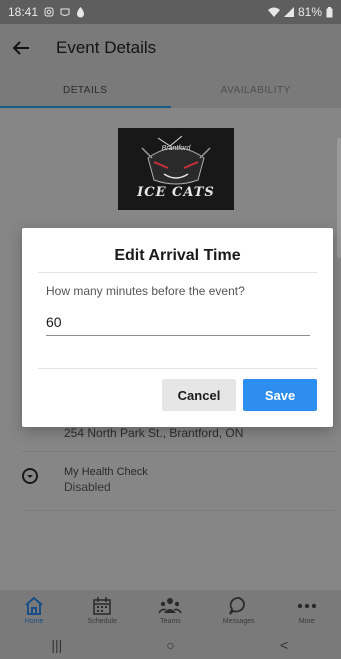 The height and width of the screenshot is (659, 341). I want to click on recents-button: |||, so click(57, 645).